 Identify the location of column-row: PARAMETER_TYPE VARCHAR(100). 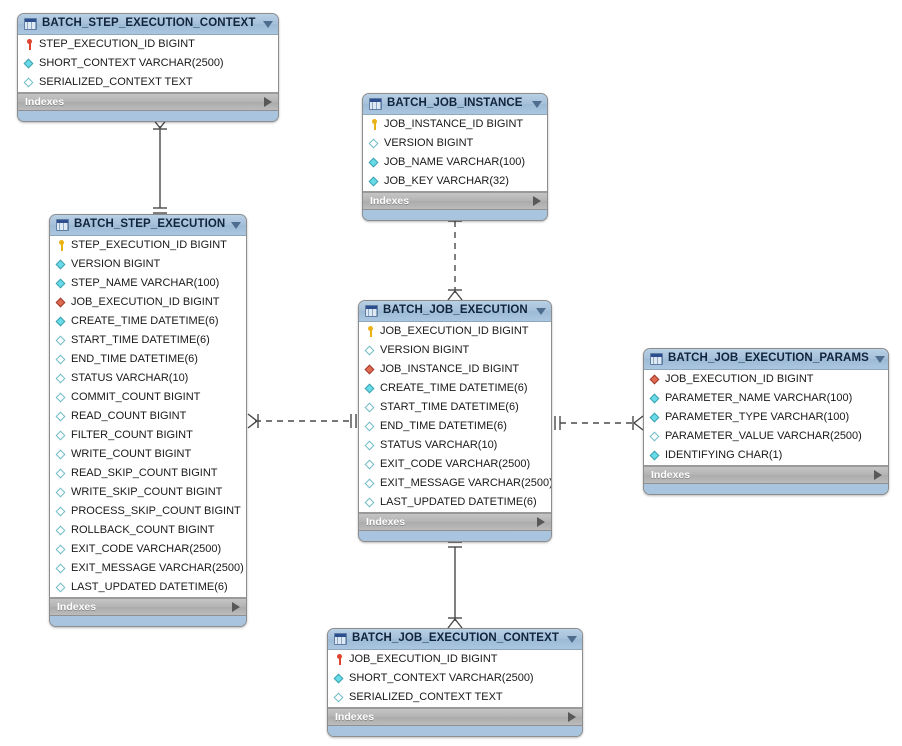
(766, 417).